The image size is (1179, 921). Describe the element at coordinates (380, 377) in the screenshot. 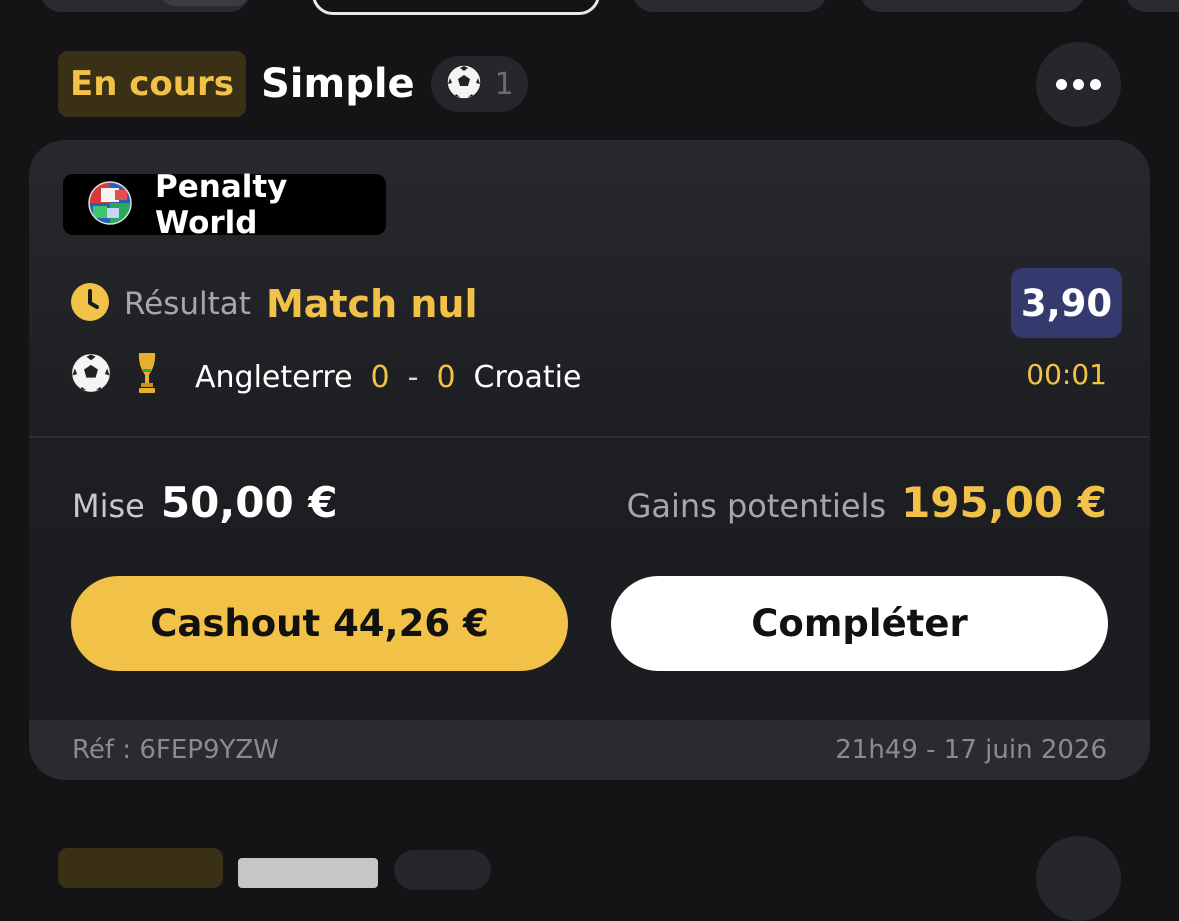

I see `home-score: 0` at that location.